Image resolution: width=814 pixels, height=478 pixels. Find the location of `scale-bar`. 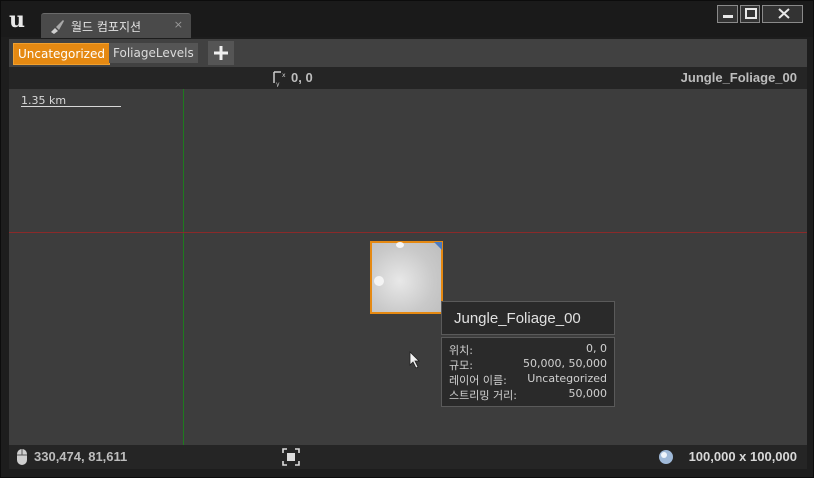

scale-bar is located at coordinates (71, 106).